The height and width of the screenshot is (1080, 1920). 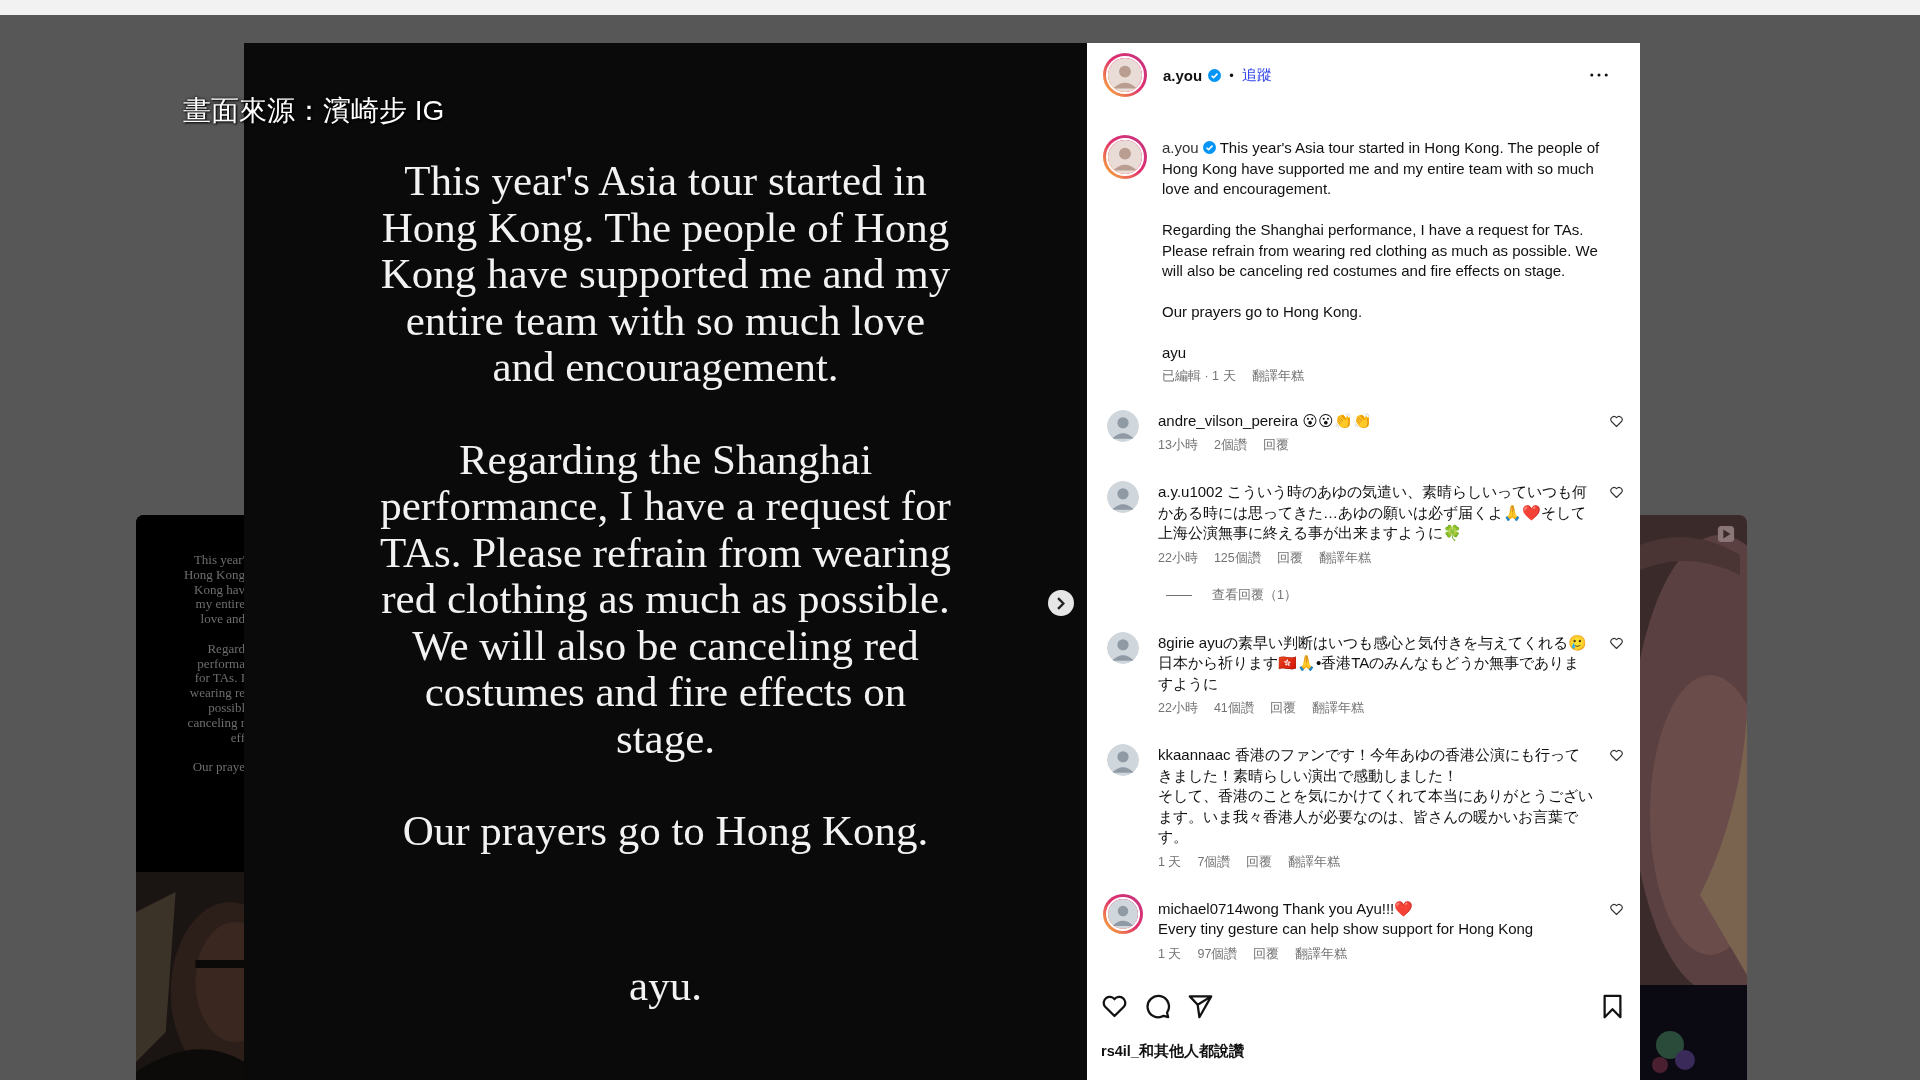 What do you see at coordinates (1599, 75) in the screenshot?
I see `more-icon` at bounding box center [1599, 75].